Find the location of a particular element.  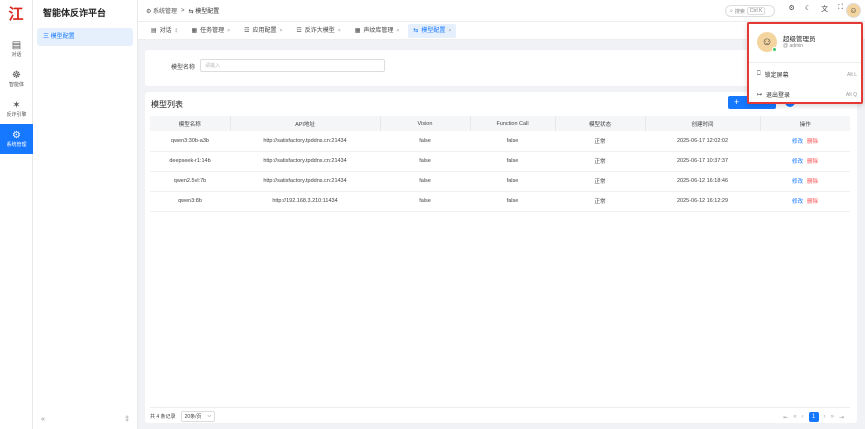

search-label: 搜索 is located at coordinates (739, 11).